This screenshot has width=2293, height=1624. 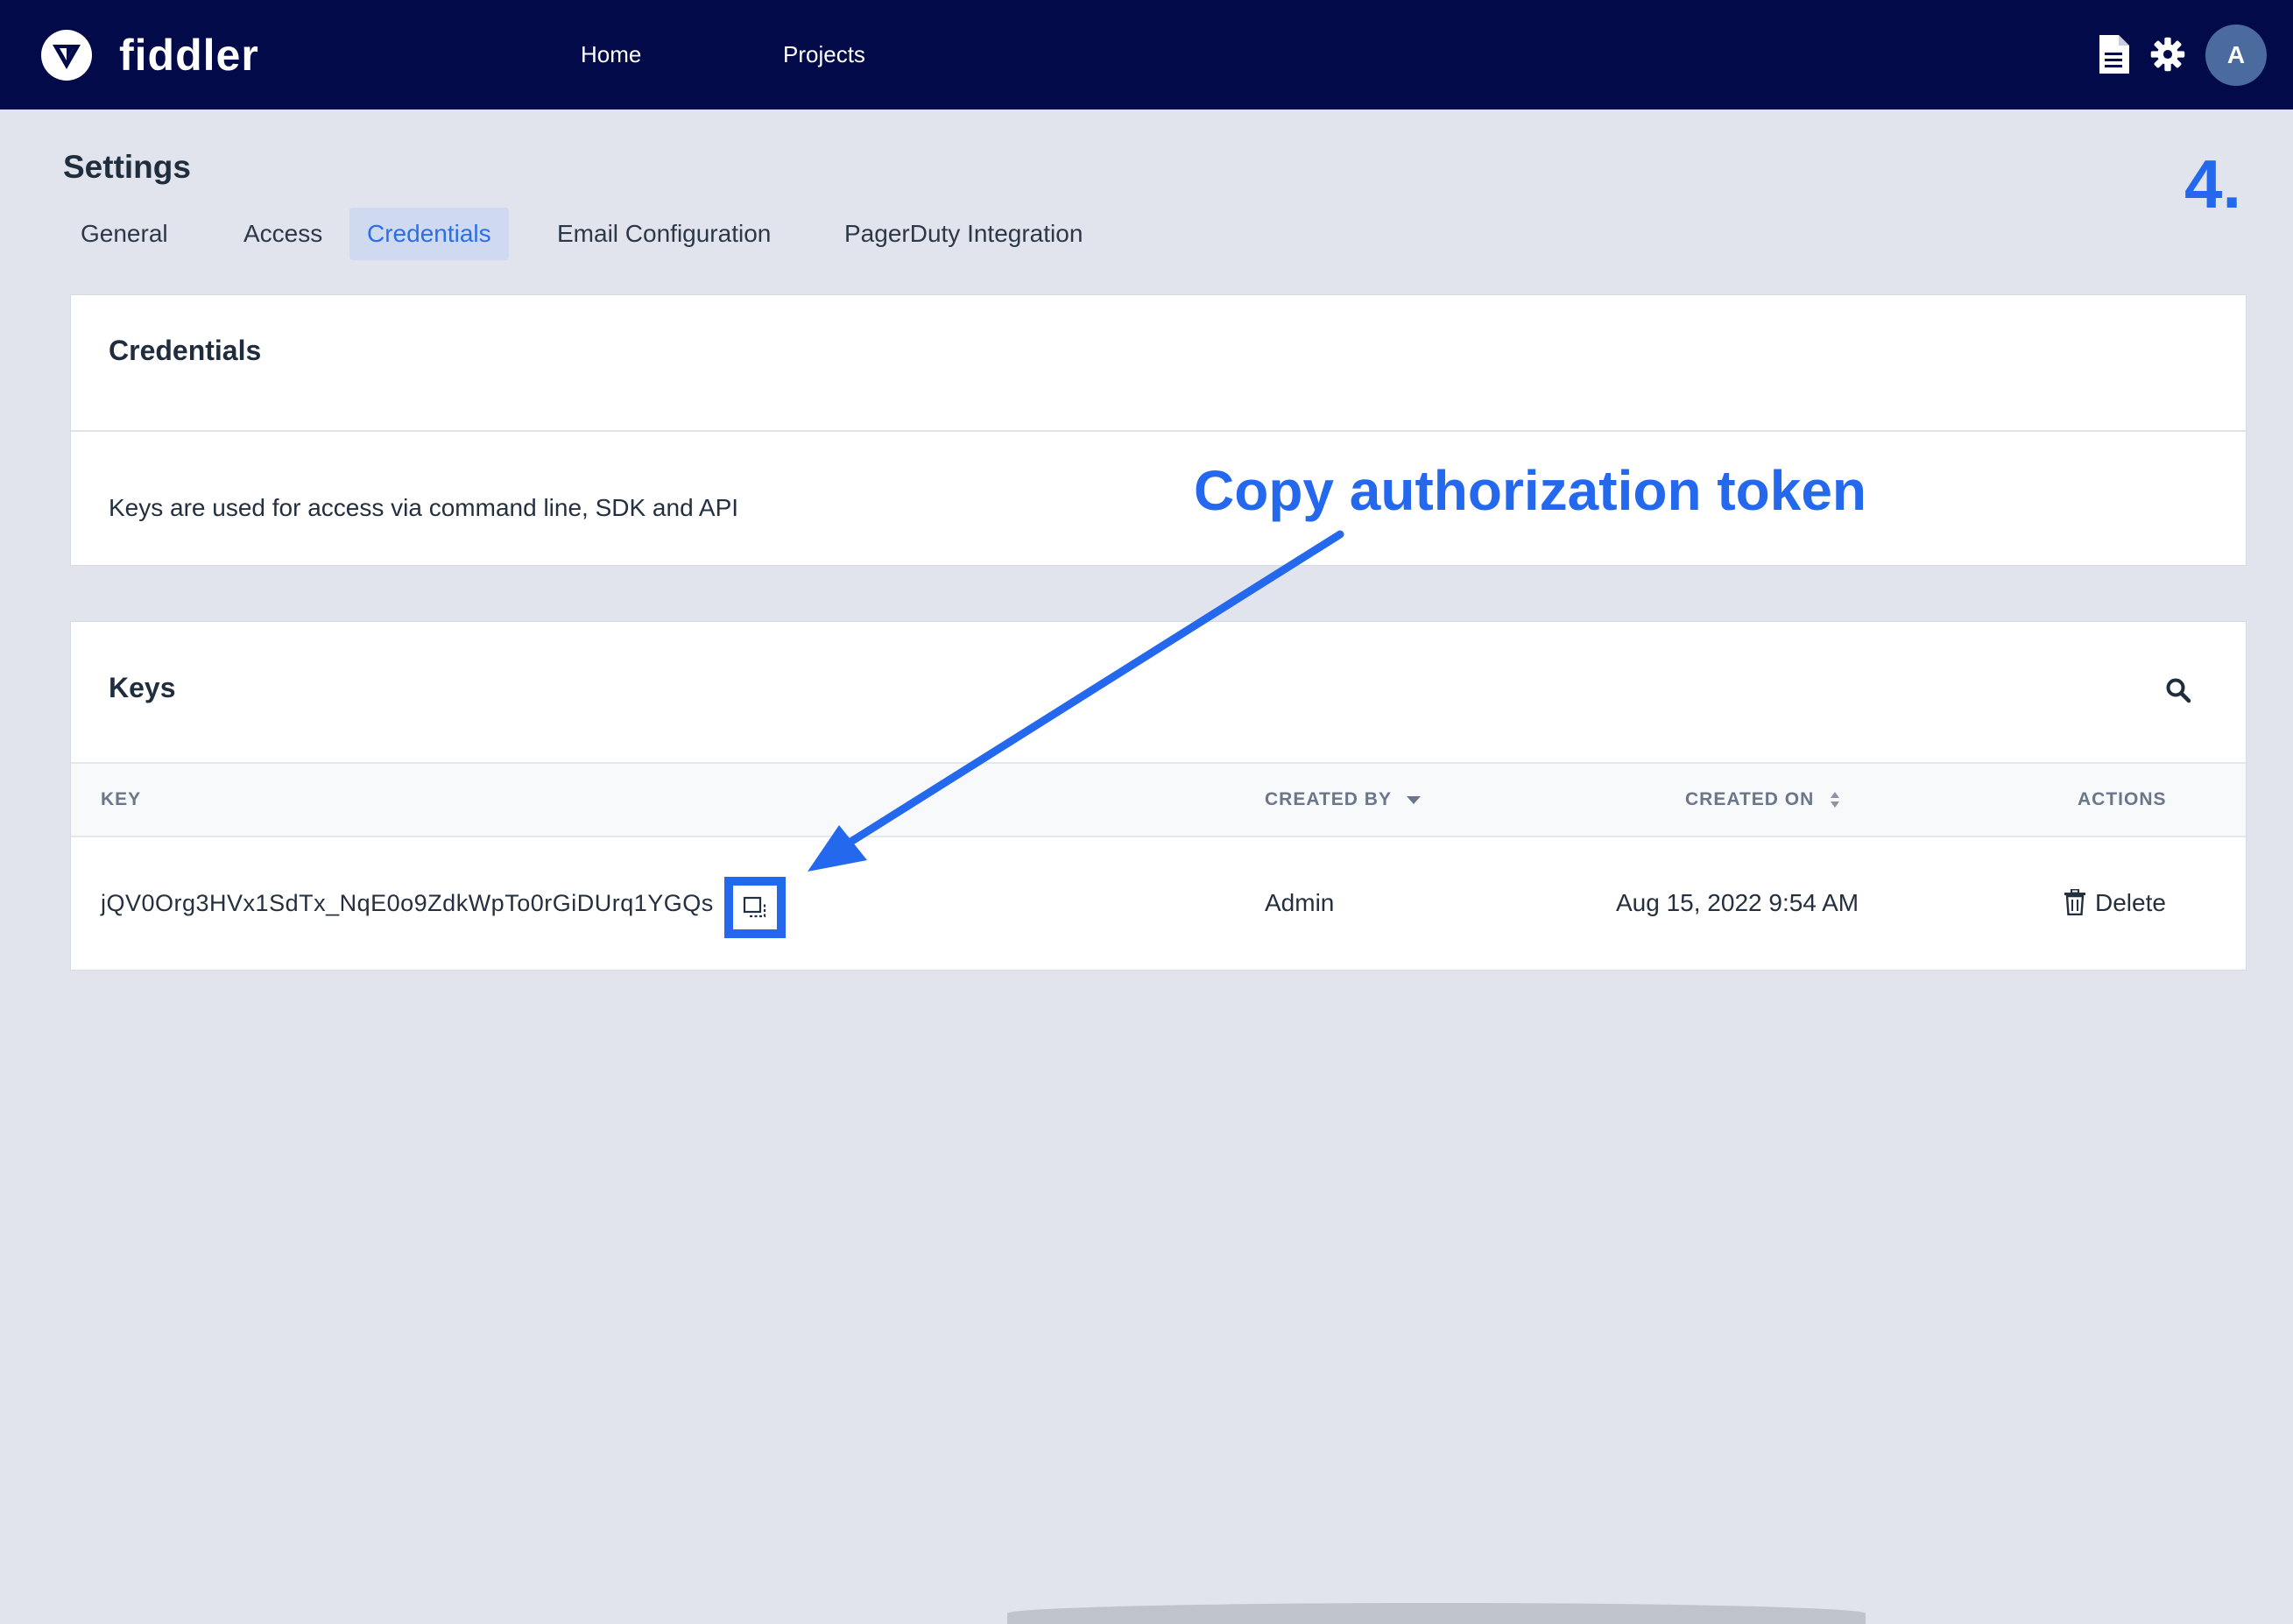 I want to click on tab-pagerduty-integration: PagerDuty Integration, so click(x=963, y=234).